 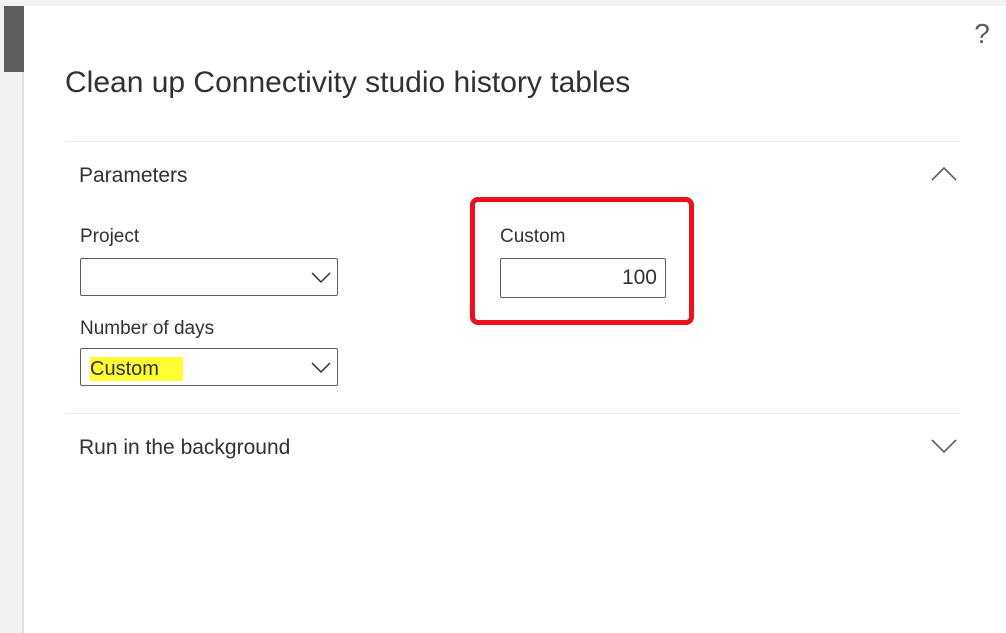 What do you see at coordinates (23, 352) in the screenshot?
I see `dialog-left-edge` at bounding box center [23, 352].